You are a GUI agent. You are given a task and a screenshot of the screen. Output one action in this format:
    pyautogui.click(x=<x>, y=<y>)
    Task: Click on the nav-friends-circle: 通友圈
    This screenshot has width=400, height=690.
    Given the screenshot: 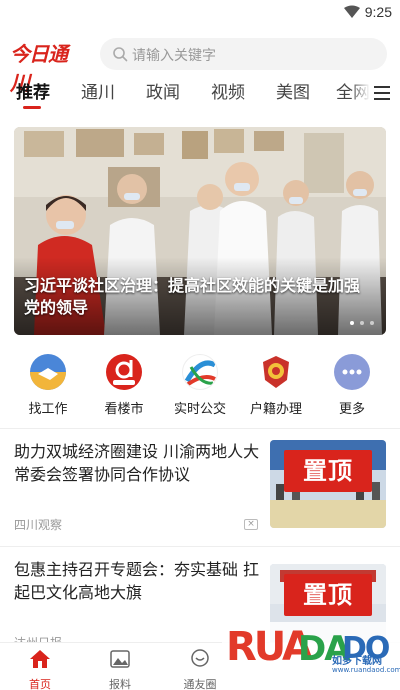 What is the action you would take?
    pyautogui.click(x=200, y=669)
    